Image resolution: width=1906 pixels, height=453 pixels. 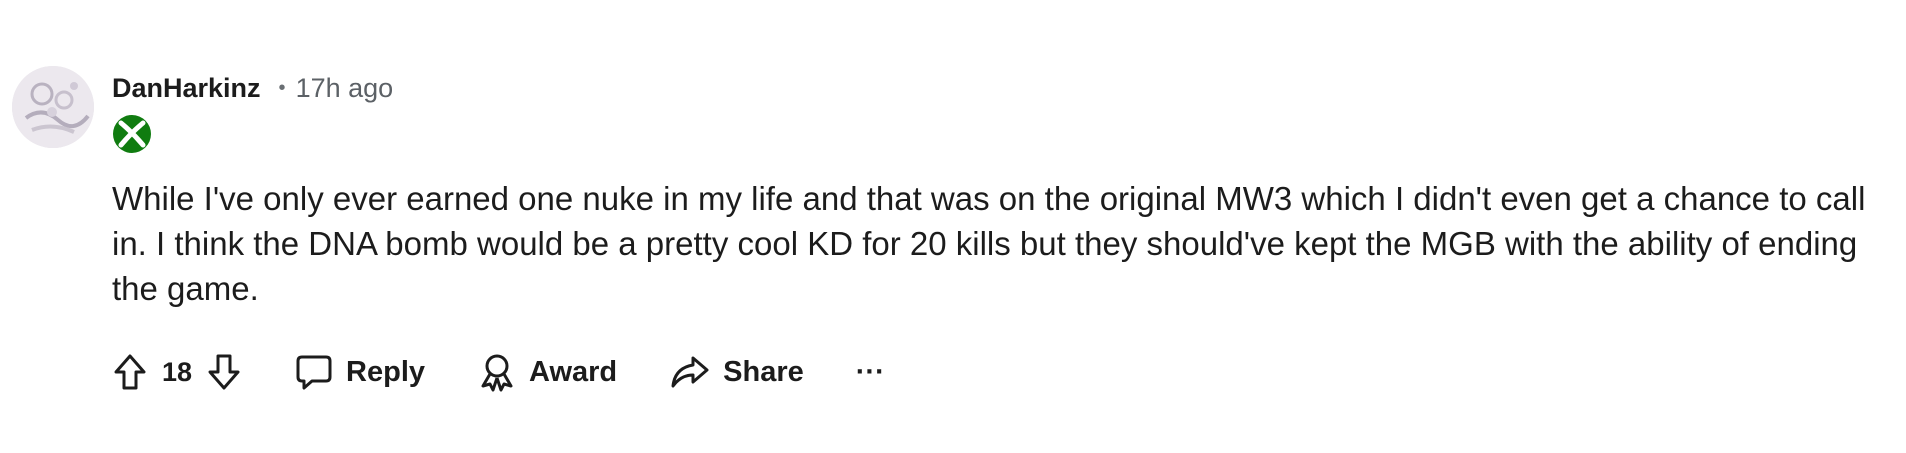 I want to click on arrow-up-icon, so click(x=130, y=372).